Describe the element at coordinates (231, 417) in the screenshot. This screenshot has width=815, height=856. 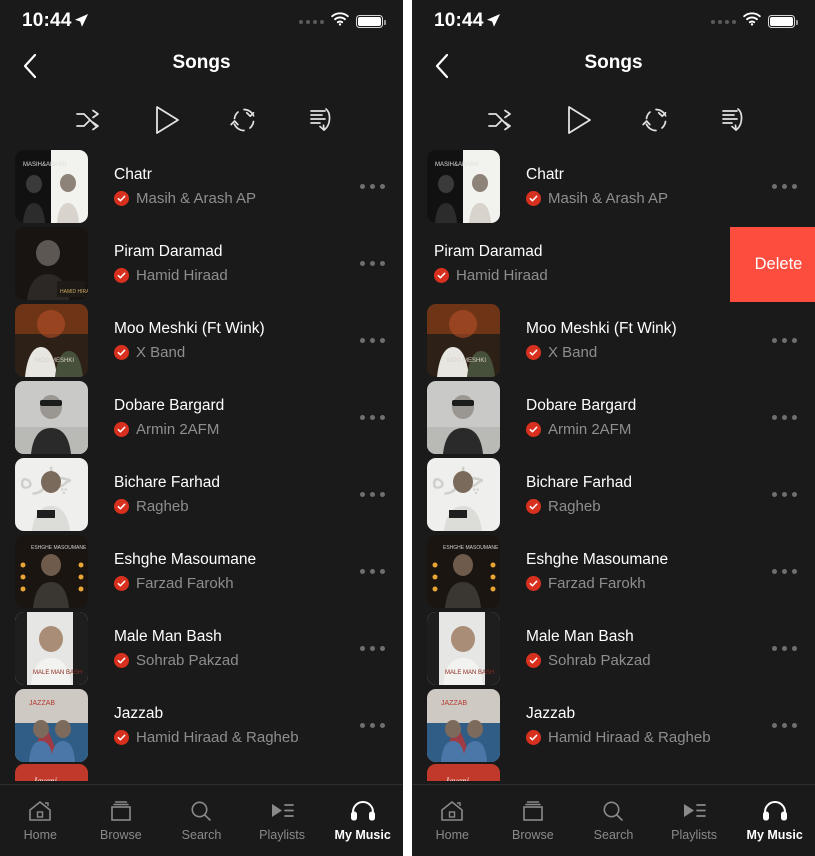
I see `song-meta: Dobare Bargard Armin 2AFM` at that location.